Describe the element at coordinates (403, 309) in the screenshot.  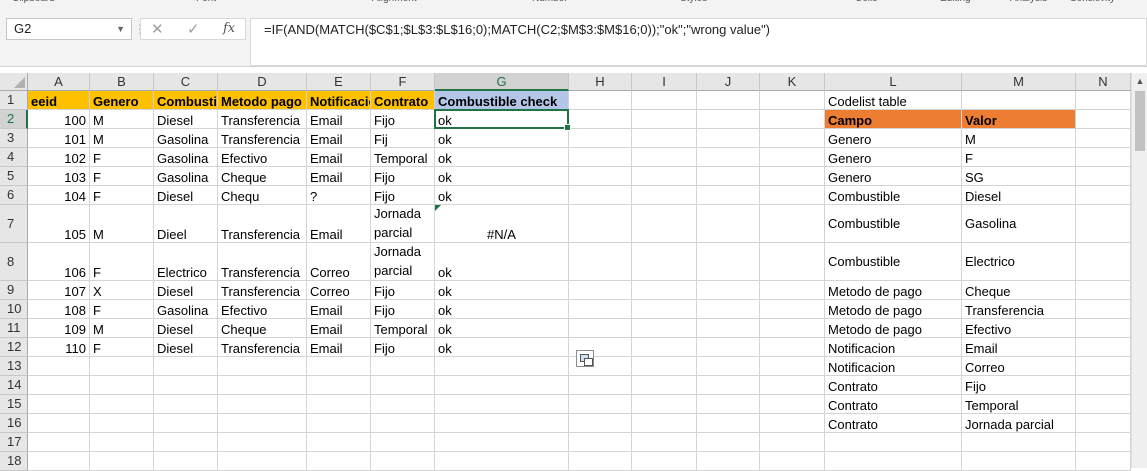
I see `data-cell: Fijo` at that location.